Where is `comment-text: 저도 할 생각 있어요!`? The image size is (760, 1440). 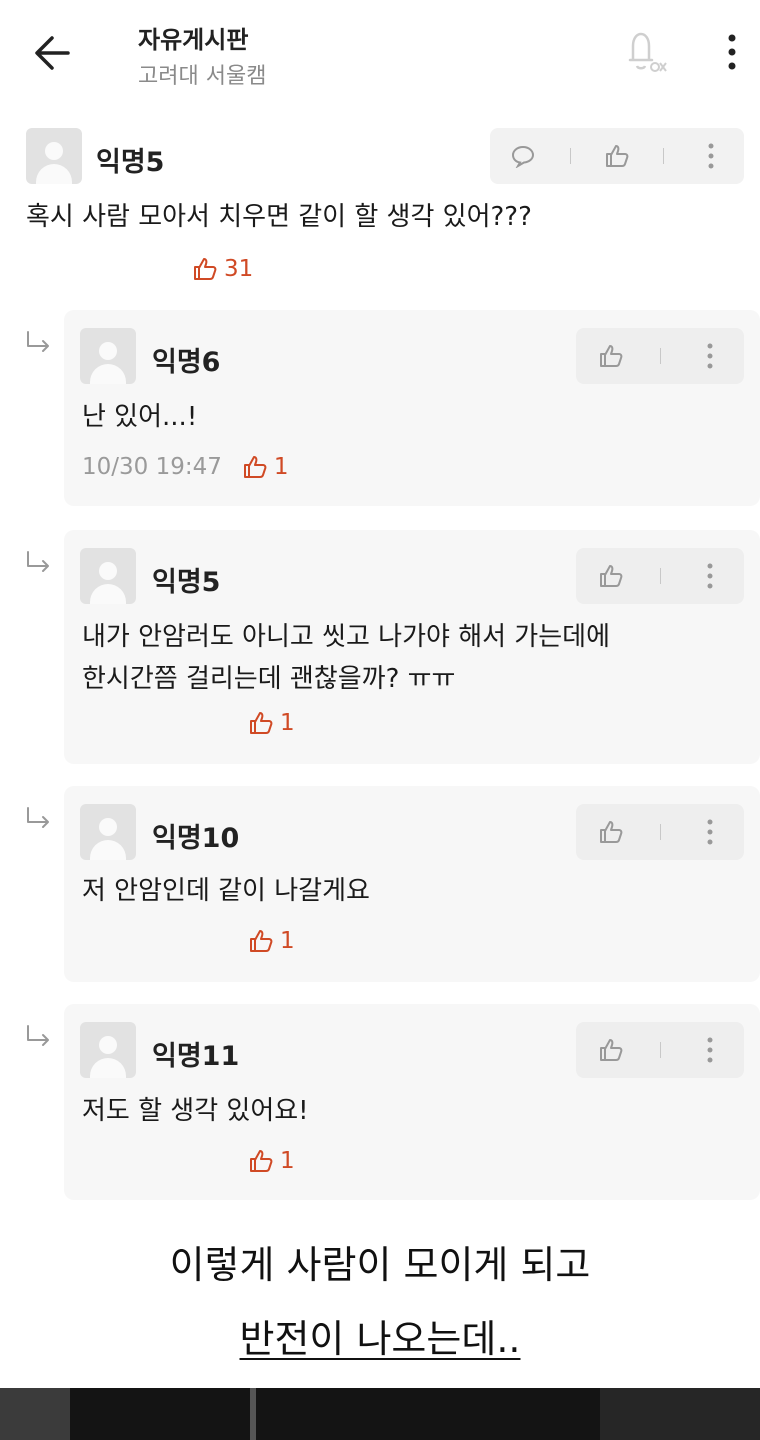
comment-text: 저도 할 생각 있어요! is located at coordinates (195, 1111).